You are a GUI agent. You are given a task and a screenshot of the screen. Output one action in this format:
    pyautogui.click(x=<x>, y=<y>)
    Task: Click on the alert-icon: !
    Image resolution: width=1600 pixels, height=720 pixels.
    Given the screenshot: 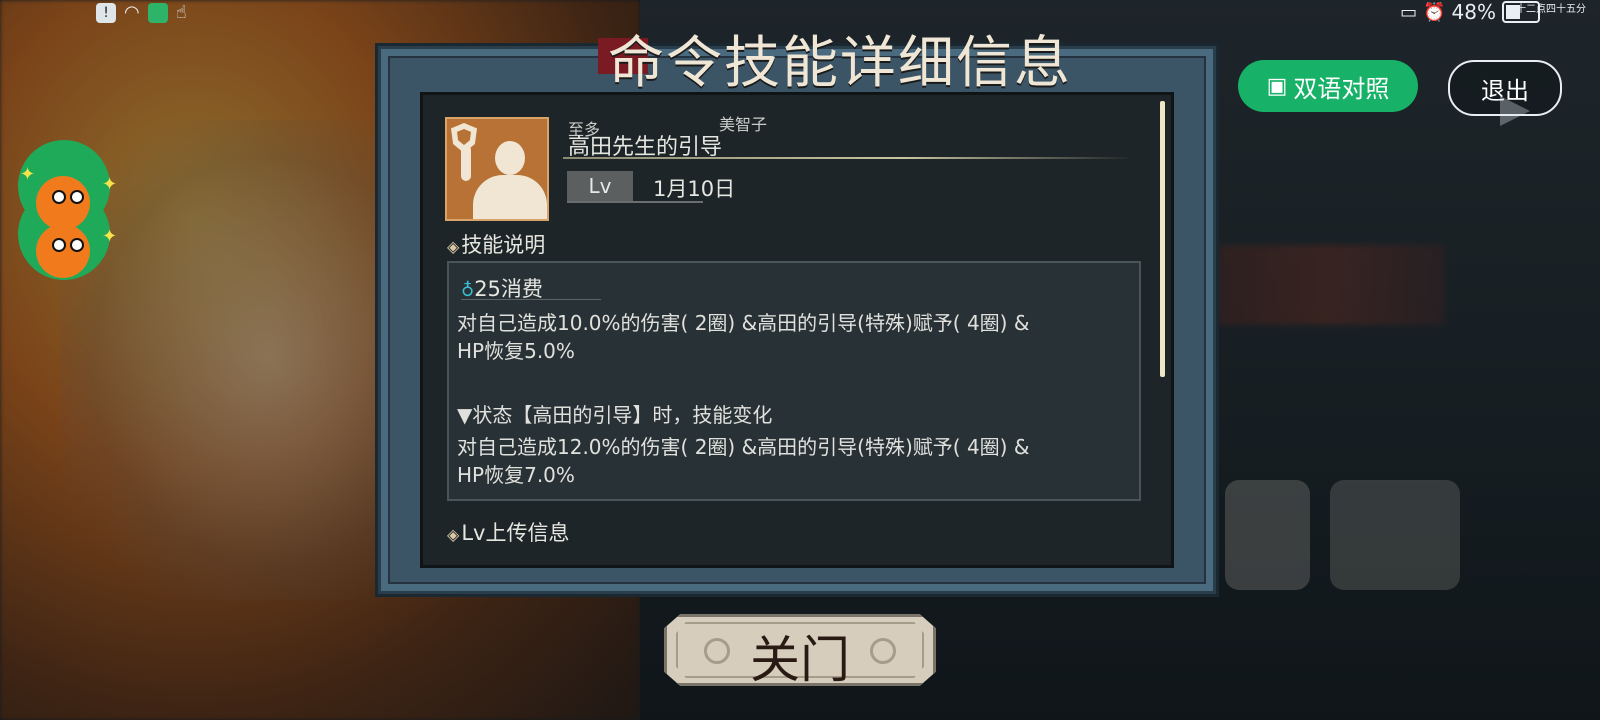 What is the action you would take?
    pyautogui.click(x=106, y=12)
    